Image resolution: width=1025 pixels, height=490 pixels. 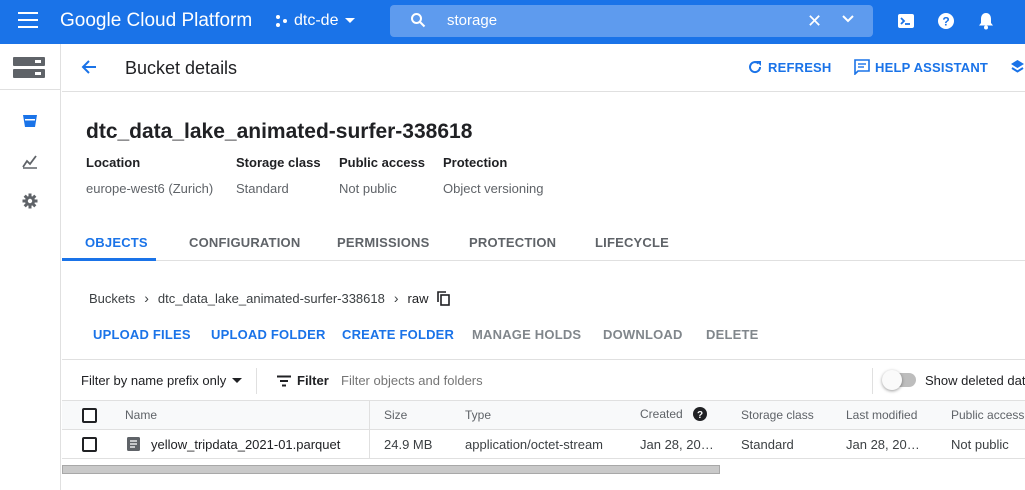 What do you see at coordinates (534, 444) in the screenshot?
I see `cell-type: application/octet-stream` at bounding box center [534, 444].